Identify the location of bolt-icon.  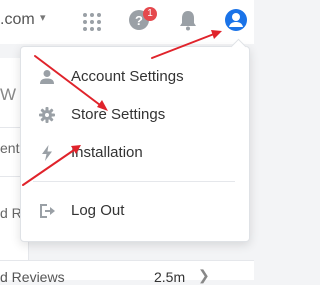
(47, 153).